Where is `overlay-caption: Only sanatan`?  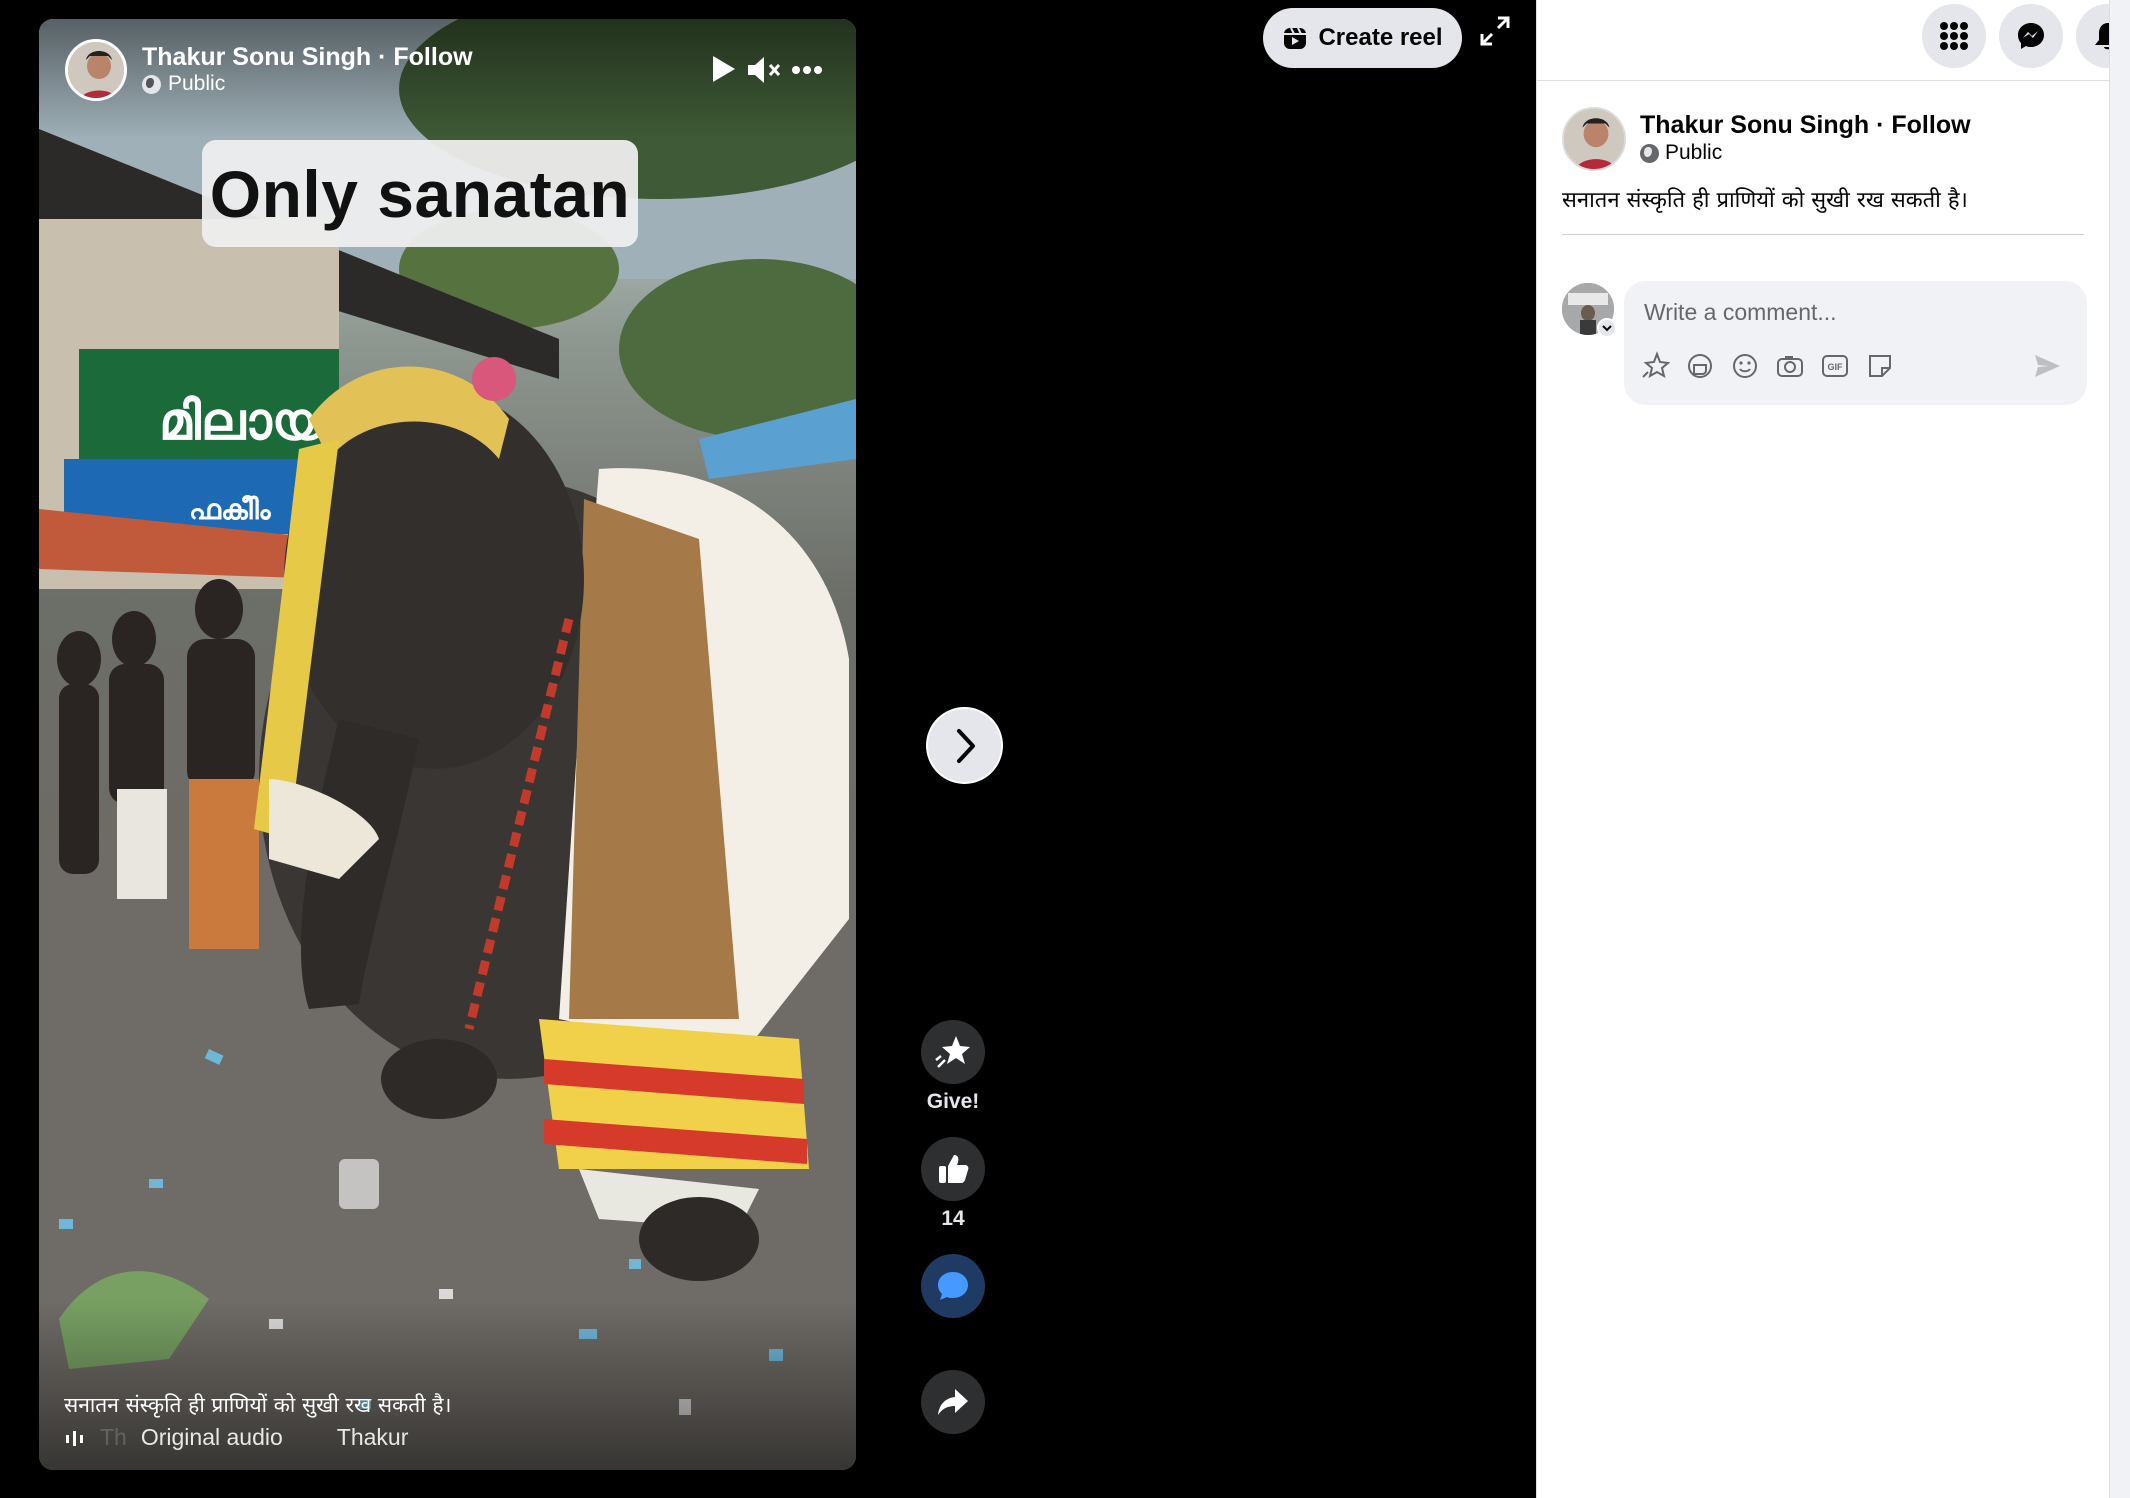
overlay-caption: Only sanatan is located at coordinates (420, 193).